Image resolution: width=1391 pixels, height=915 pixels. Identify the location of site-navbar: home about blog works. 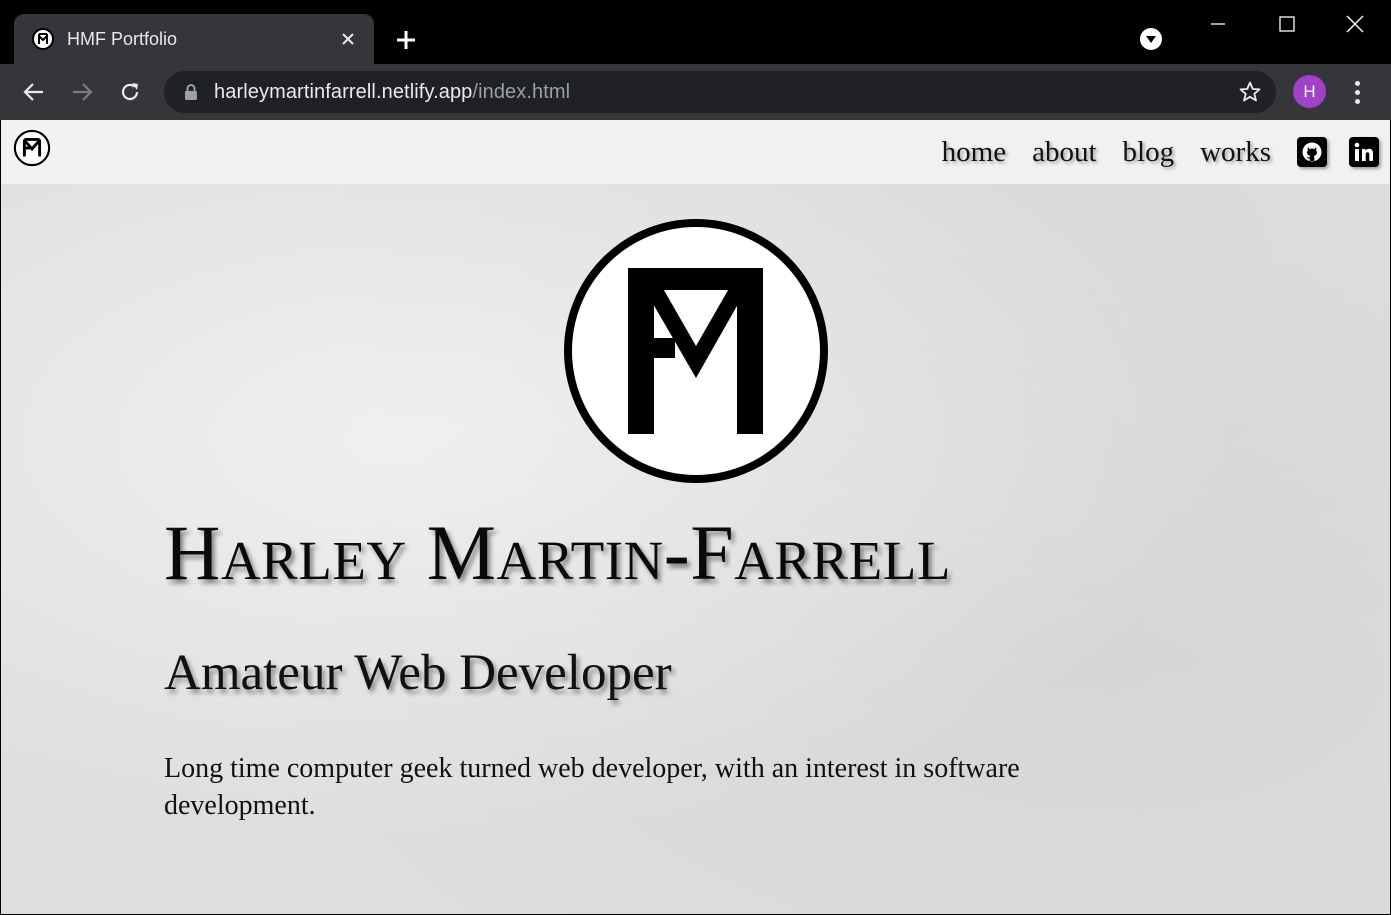
(695, 152).